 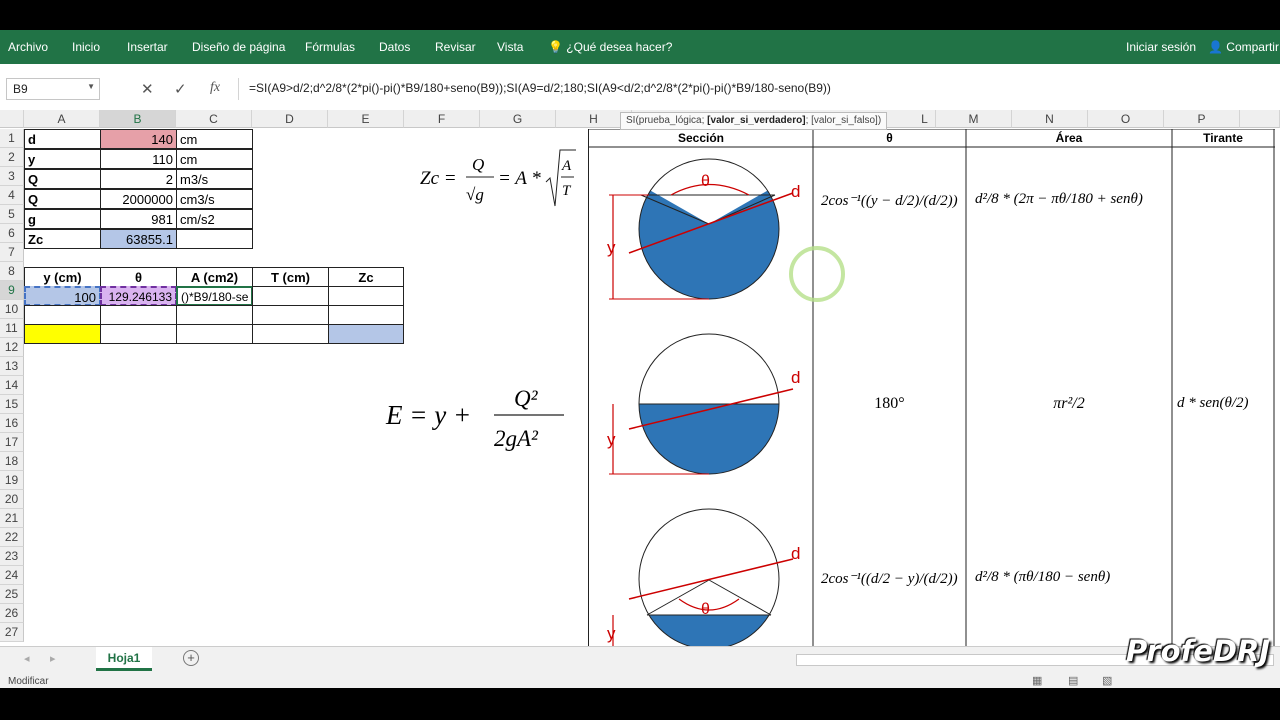 I want to click on param-unit: cm/s2, so click(x=214, y=219).